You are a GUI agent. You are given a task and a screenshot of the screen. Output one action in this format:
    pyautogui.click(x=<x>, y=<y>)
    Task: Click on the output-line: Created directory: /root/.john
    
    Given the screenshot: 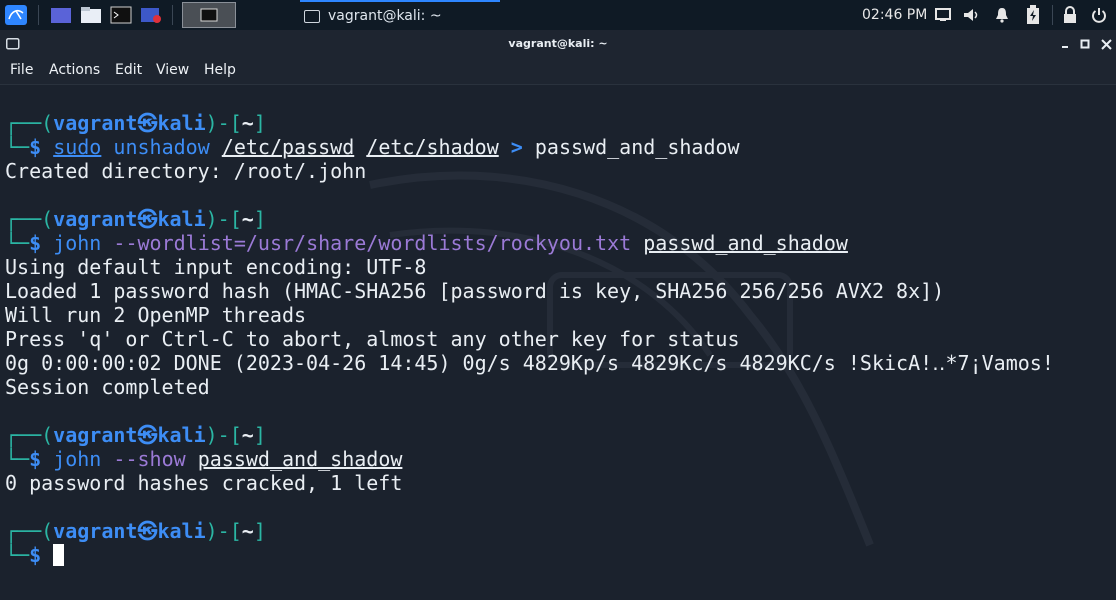 What is the action you would take?
    pyautogui.click(x=186, y=171)
    